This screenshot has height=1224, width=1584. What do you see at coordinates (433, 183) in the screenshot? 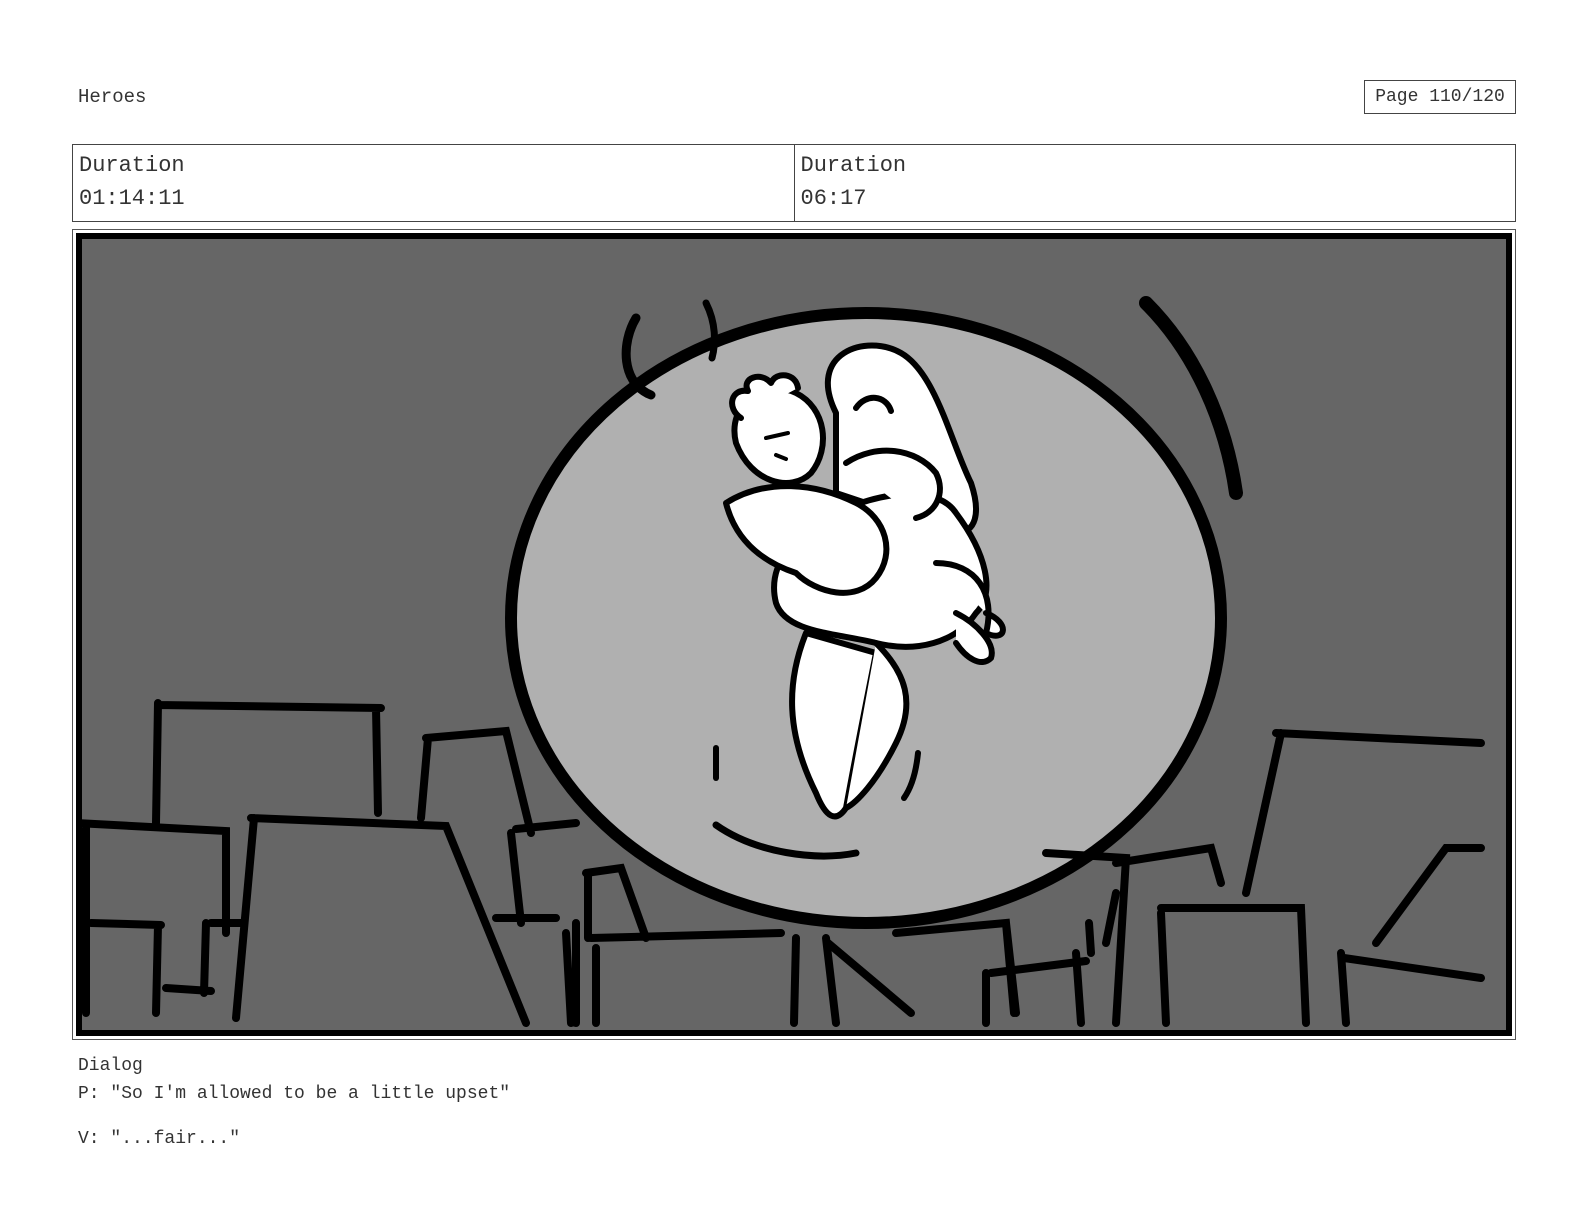
I see `duration-cell-total: Duration 01:14:11` at bounding box center [433, 183].